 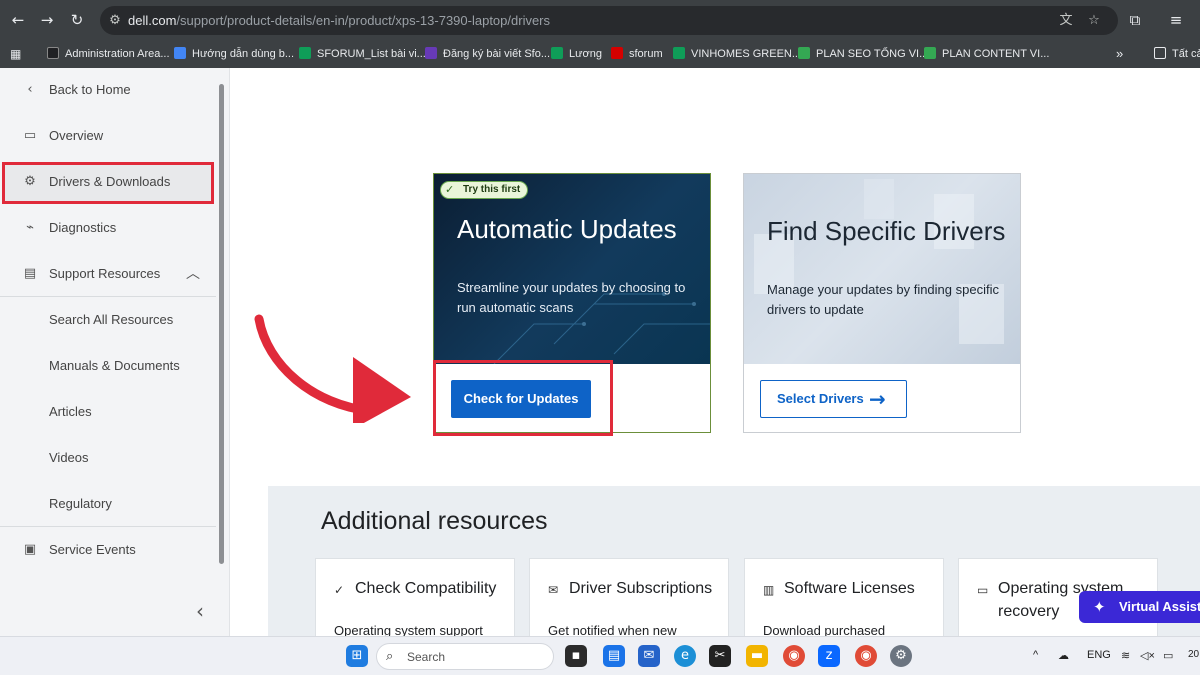 What do you see at coordinates (1147, 655) in the screenshot?
I see `volume-icon: ◁×` at bounding box center [1147, 655].